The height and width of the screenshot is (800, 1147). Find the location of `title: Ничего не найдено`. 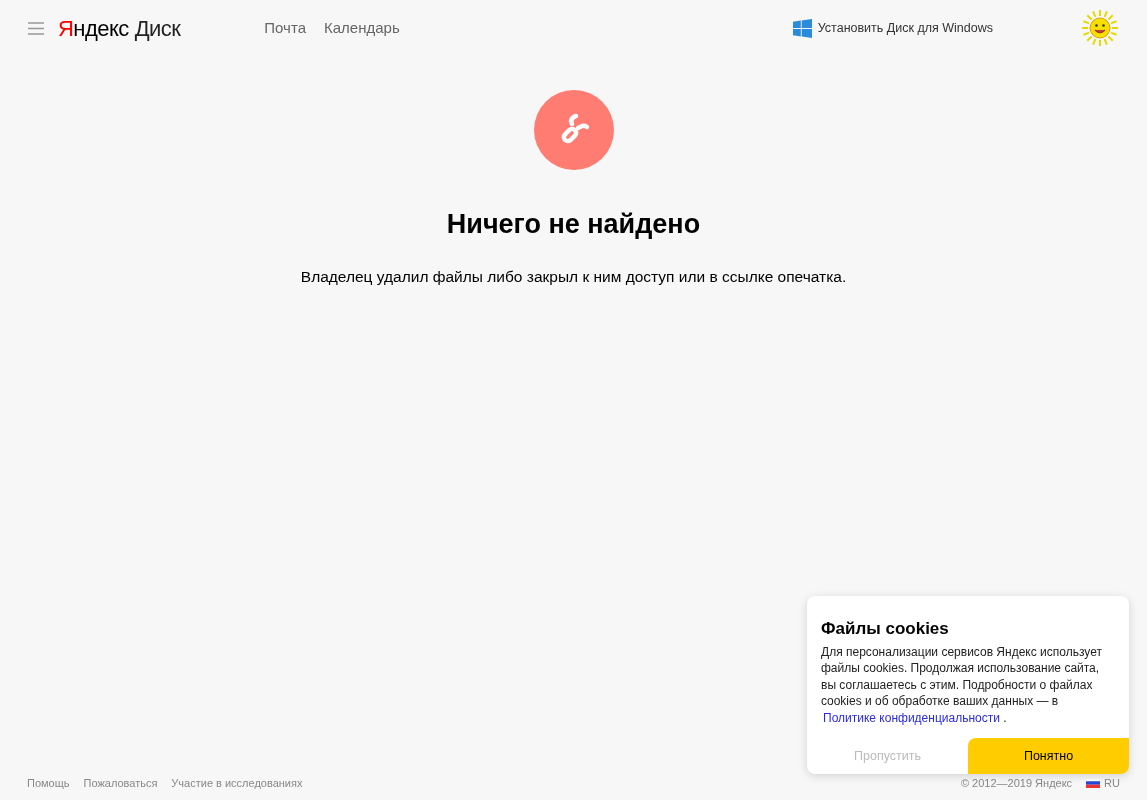

title: Ничего не найдено is located at coordinates (573, 224).